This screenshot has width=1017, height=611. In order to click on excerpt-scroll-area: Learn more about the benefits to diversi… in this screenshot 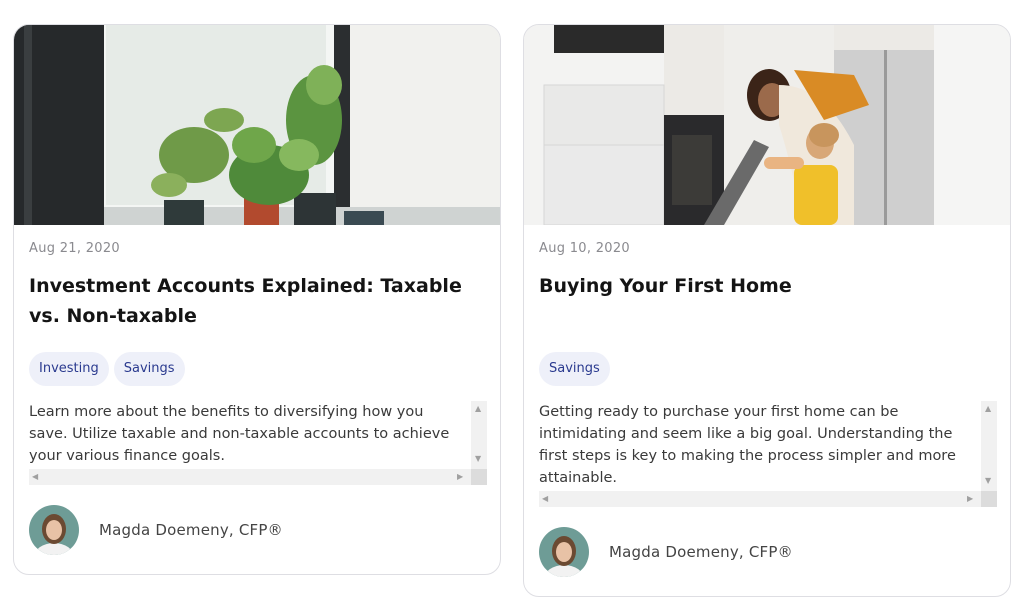, I will do `click(258, 443)`.